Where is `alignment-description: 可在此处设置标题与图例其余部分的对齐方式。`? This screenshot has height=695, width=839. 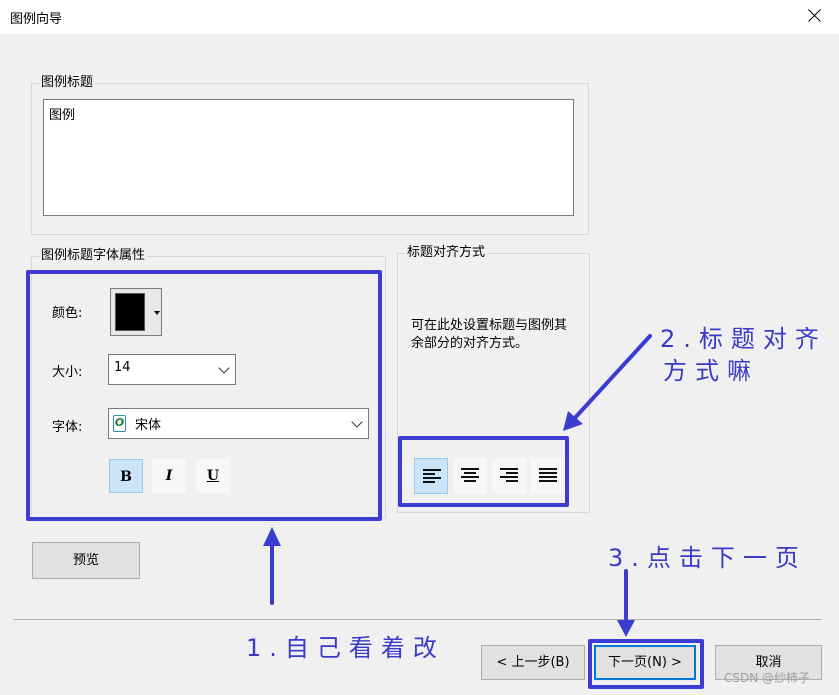 alignment-description: 可在此处设置标题与图例其余部分的对齐方式。 is located at coordinates (489, 334).